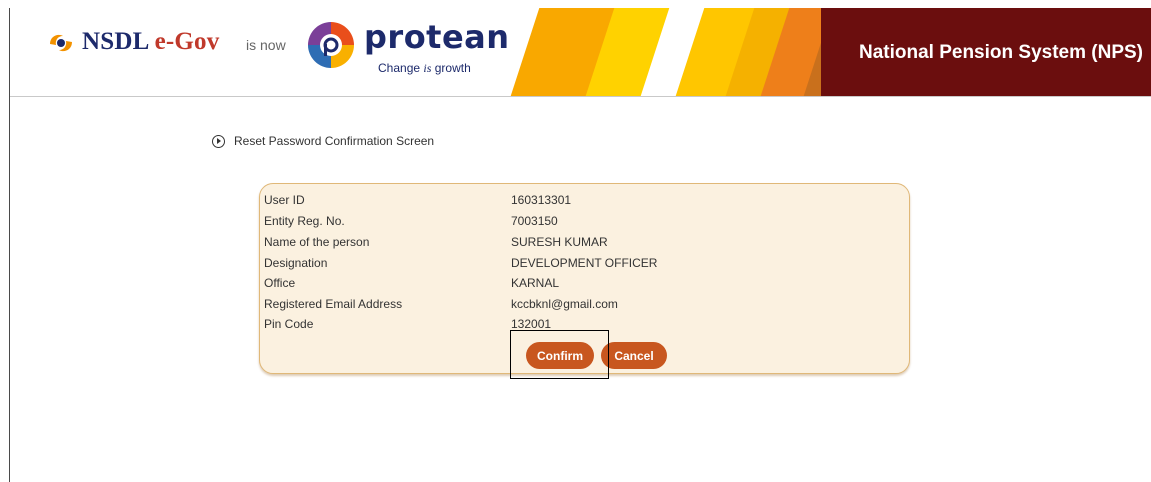  What do you see at coordinates (541, 200) in the screenshot?
I see `detail-value: 160313301` at bounding box center [541, 200].